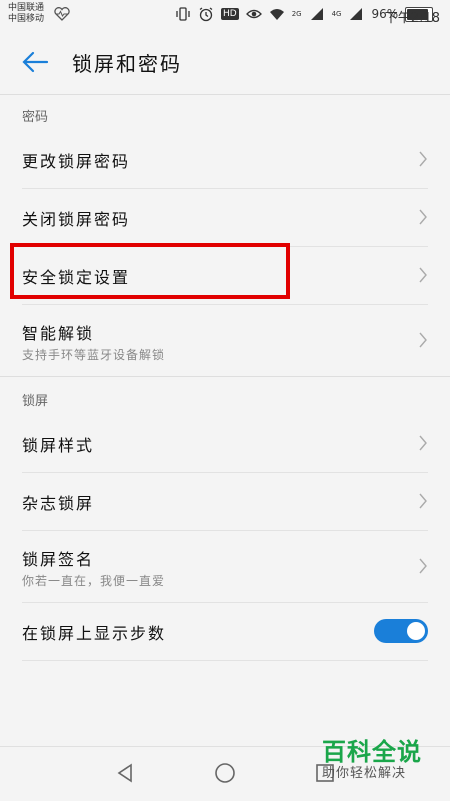  What do you see at coordinates (401, 631) in the screenshot?
I see `show-steps-toggle` at bounding box center [401, 631].